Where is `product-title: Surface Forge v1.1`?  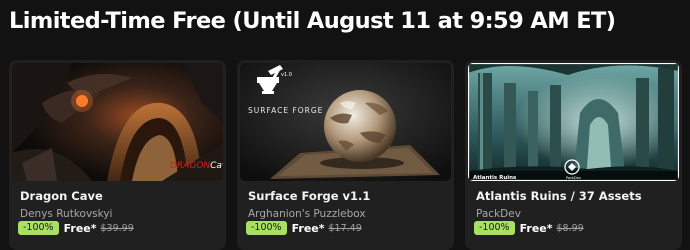 product-title: Surface Forge v1.1 is located at coordinates (309, 196).